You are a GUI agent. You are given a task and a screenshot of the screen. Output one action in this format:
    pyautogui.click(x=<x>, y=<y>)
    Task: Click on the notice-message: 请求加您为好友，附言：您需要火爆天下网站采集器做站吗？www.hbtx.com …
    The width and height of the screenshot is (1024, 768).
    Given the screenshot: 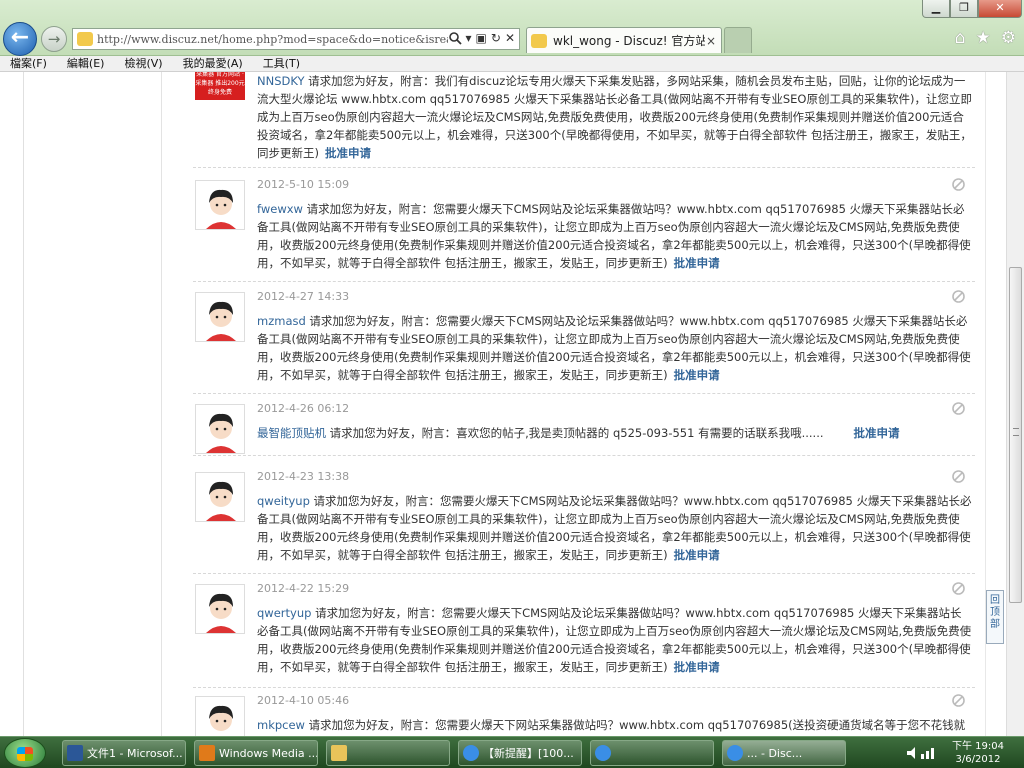 What is the action you would take?
    pyautogui.click(x=635, y=725)
    